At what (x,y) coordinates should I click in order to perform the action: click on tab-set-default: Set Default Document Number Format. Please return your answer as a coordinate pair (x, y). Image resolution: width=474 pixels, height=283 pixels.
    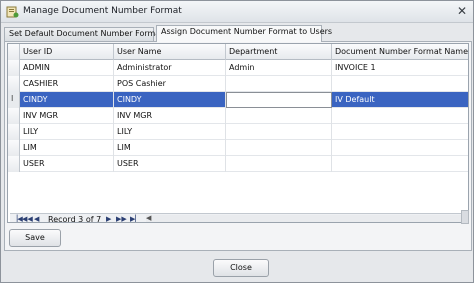
    Looking at the image, I should click on (83, 34).